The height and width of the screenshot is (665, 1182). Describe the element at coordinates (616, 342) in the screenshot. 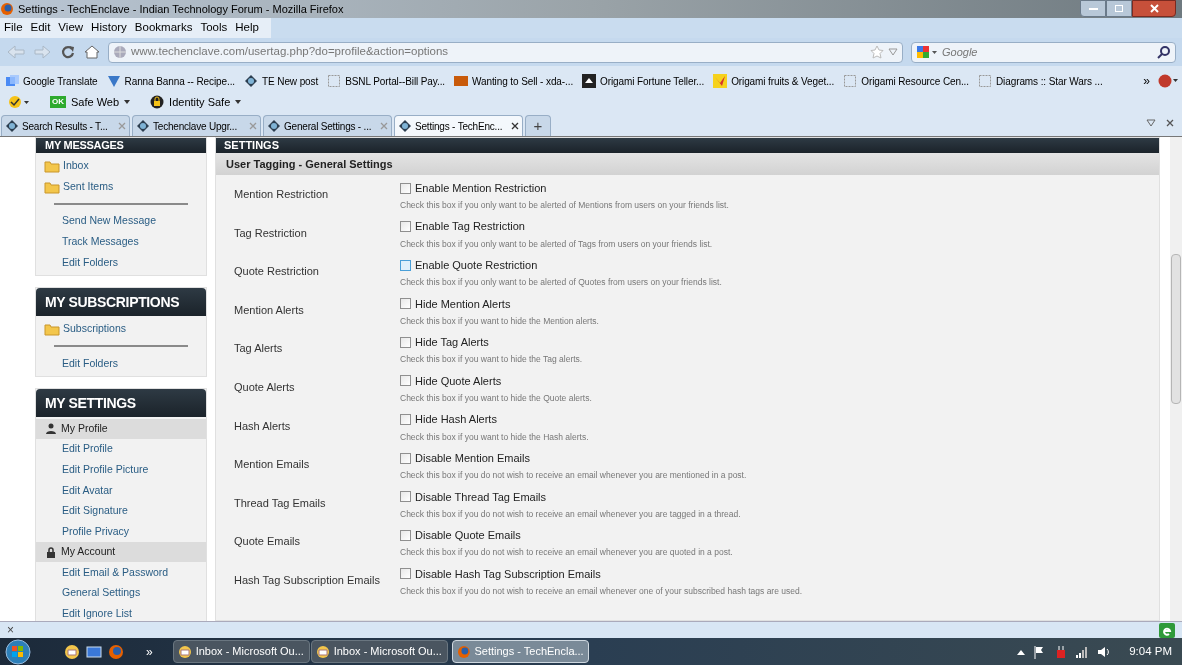

I see `checkbox-option: Hide Tag Alerts` at that location.